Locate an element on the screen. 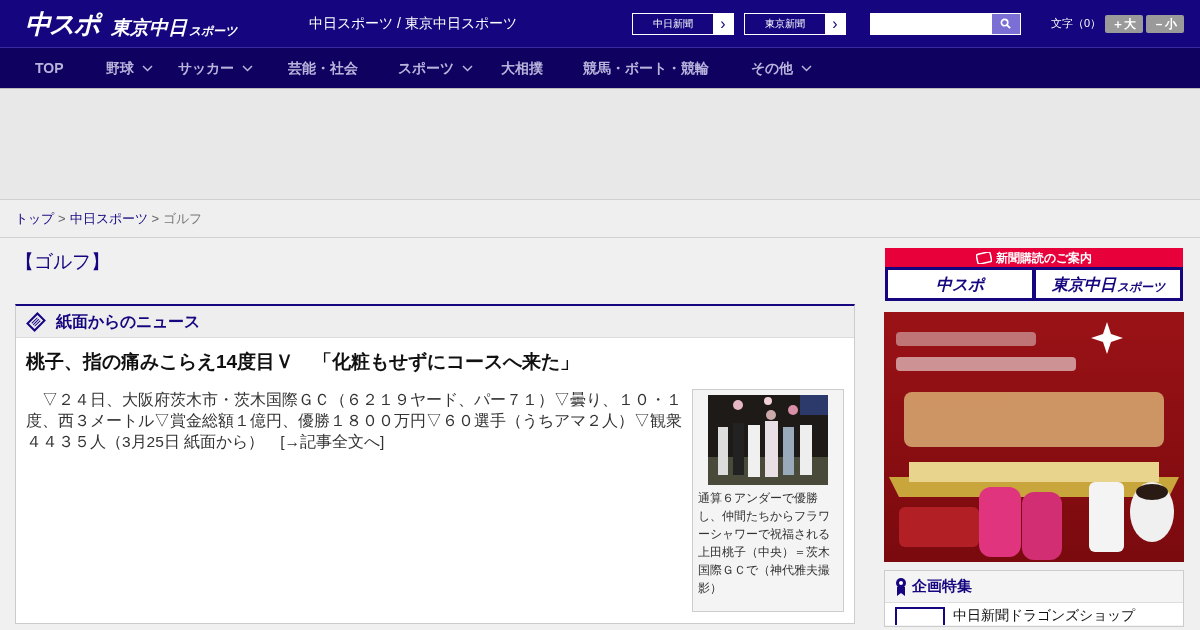 Image resolution: width=1200 pixels, height=630 pixels. nav-item: サッカー is located at coordinates (215, 68).